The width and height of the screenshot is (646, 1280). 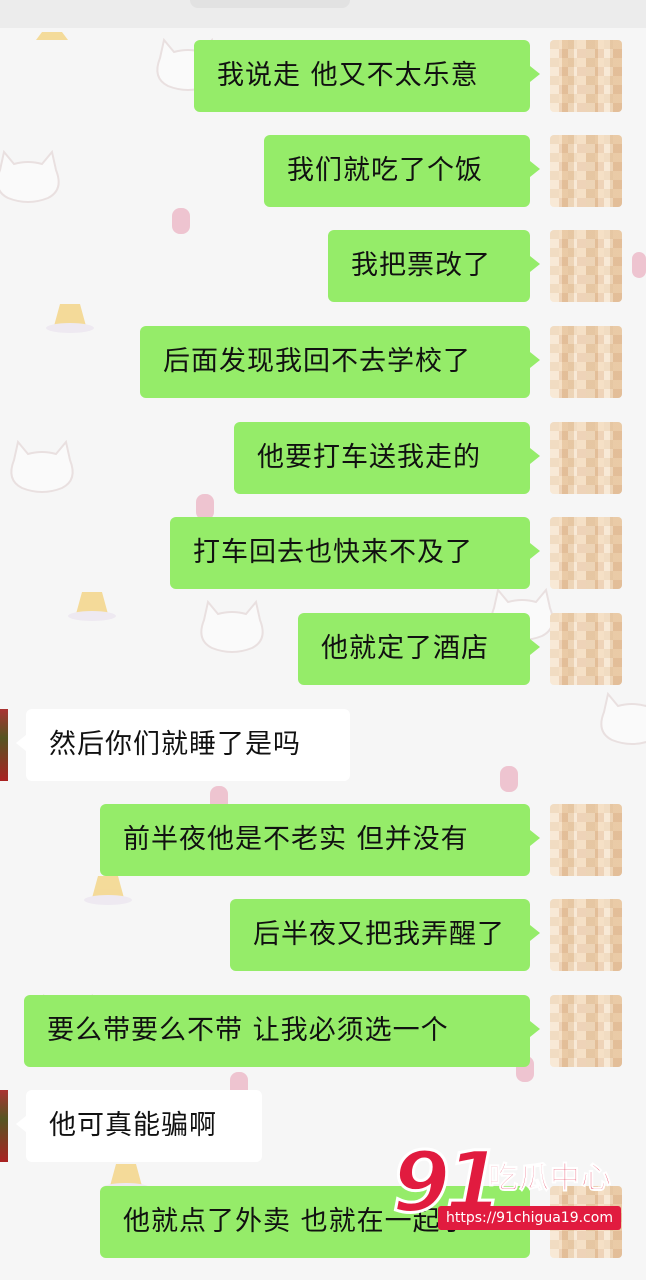 I want to click on message-bubble: 他可真能骗啊, so click(x=144, y=1126).